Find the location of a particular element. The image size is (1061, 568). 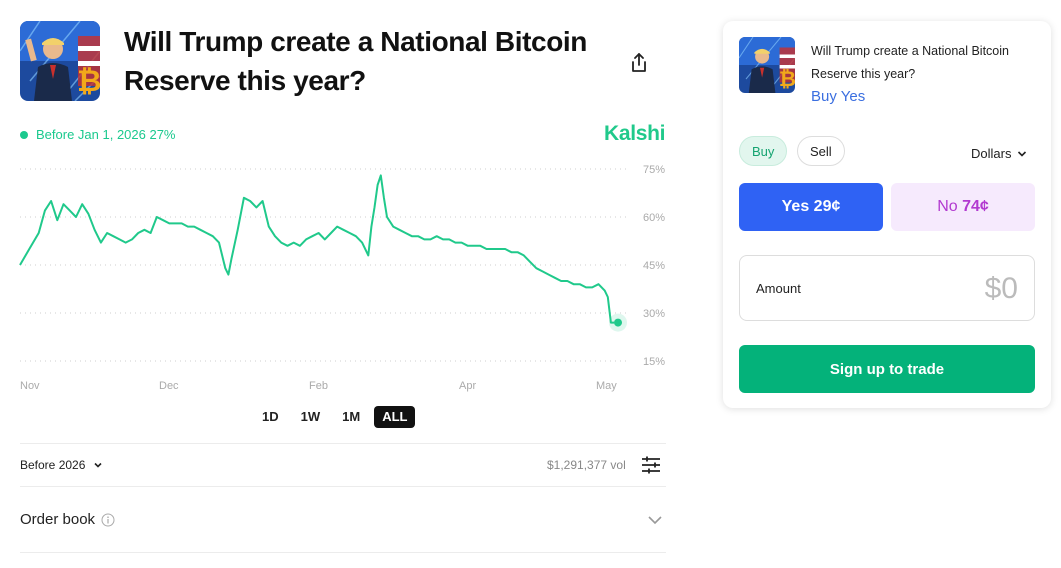

no-button: No 74¢ is located at coordinates (963, 207).